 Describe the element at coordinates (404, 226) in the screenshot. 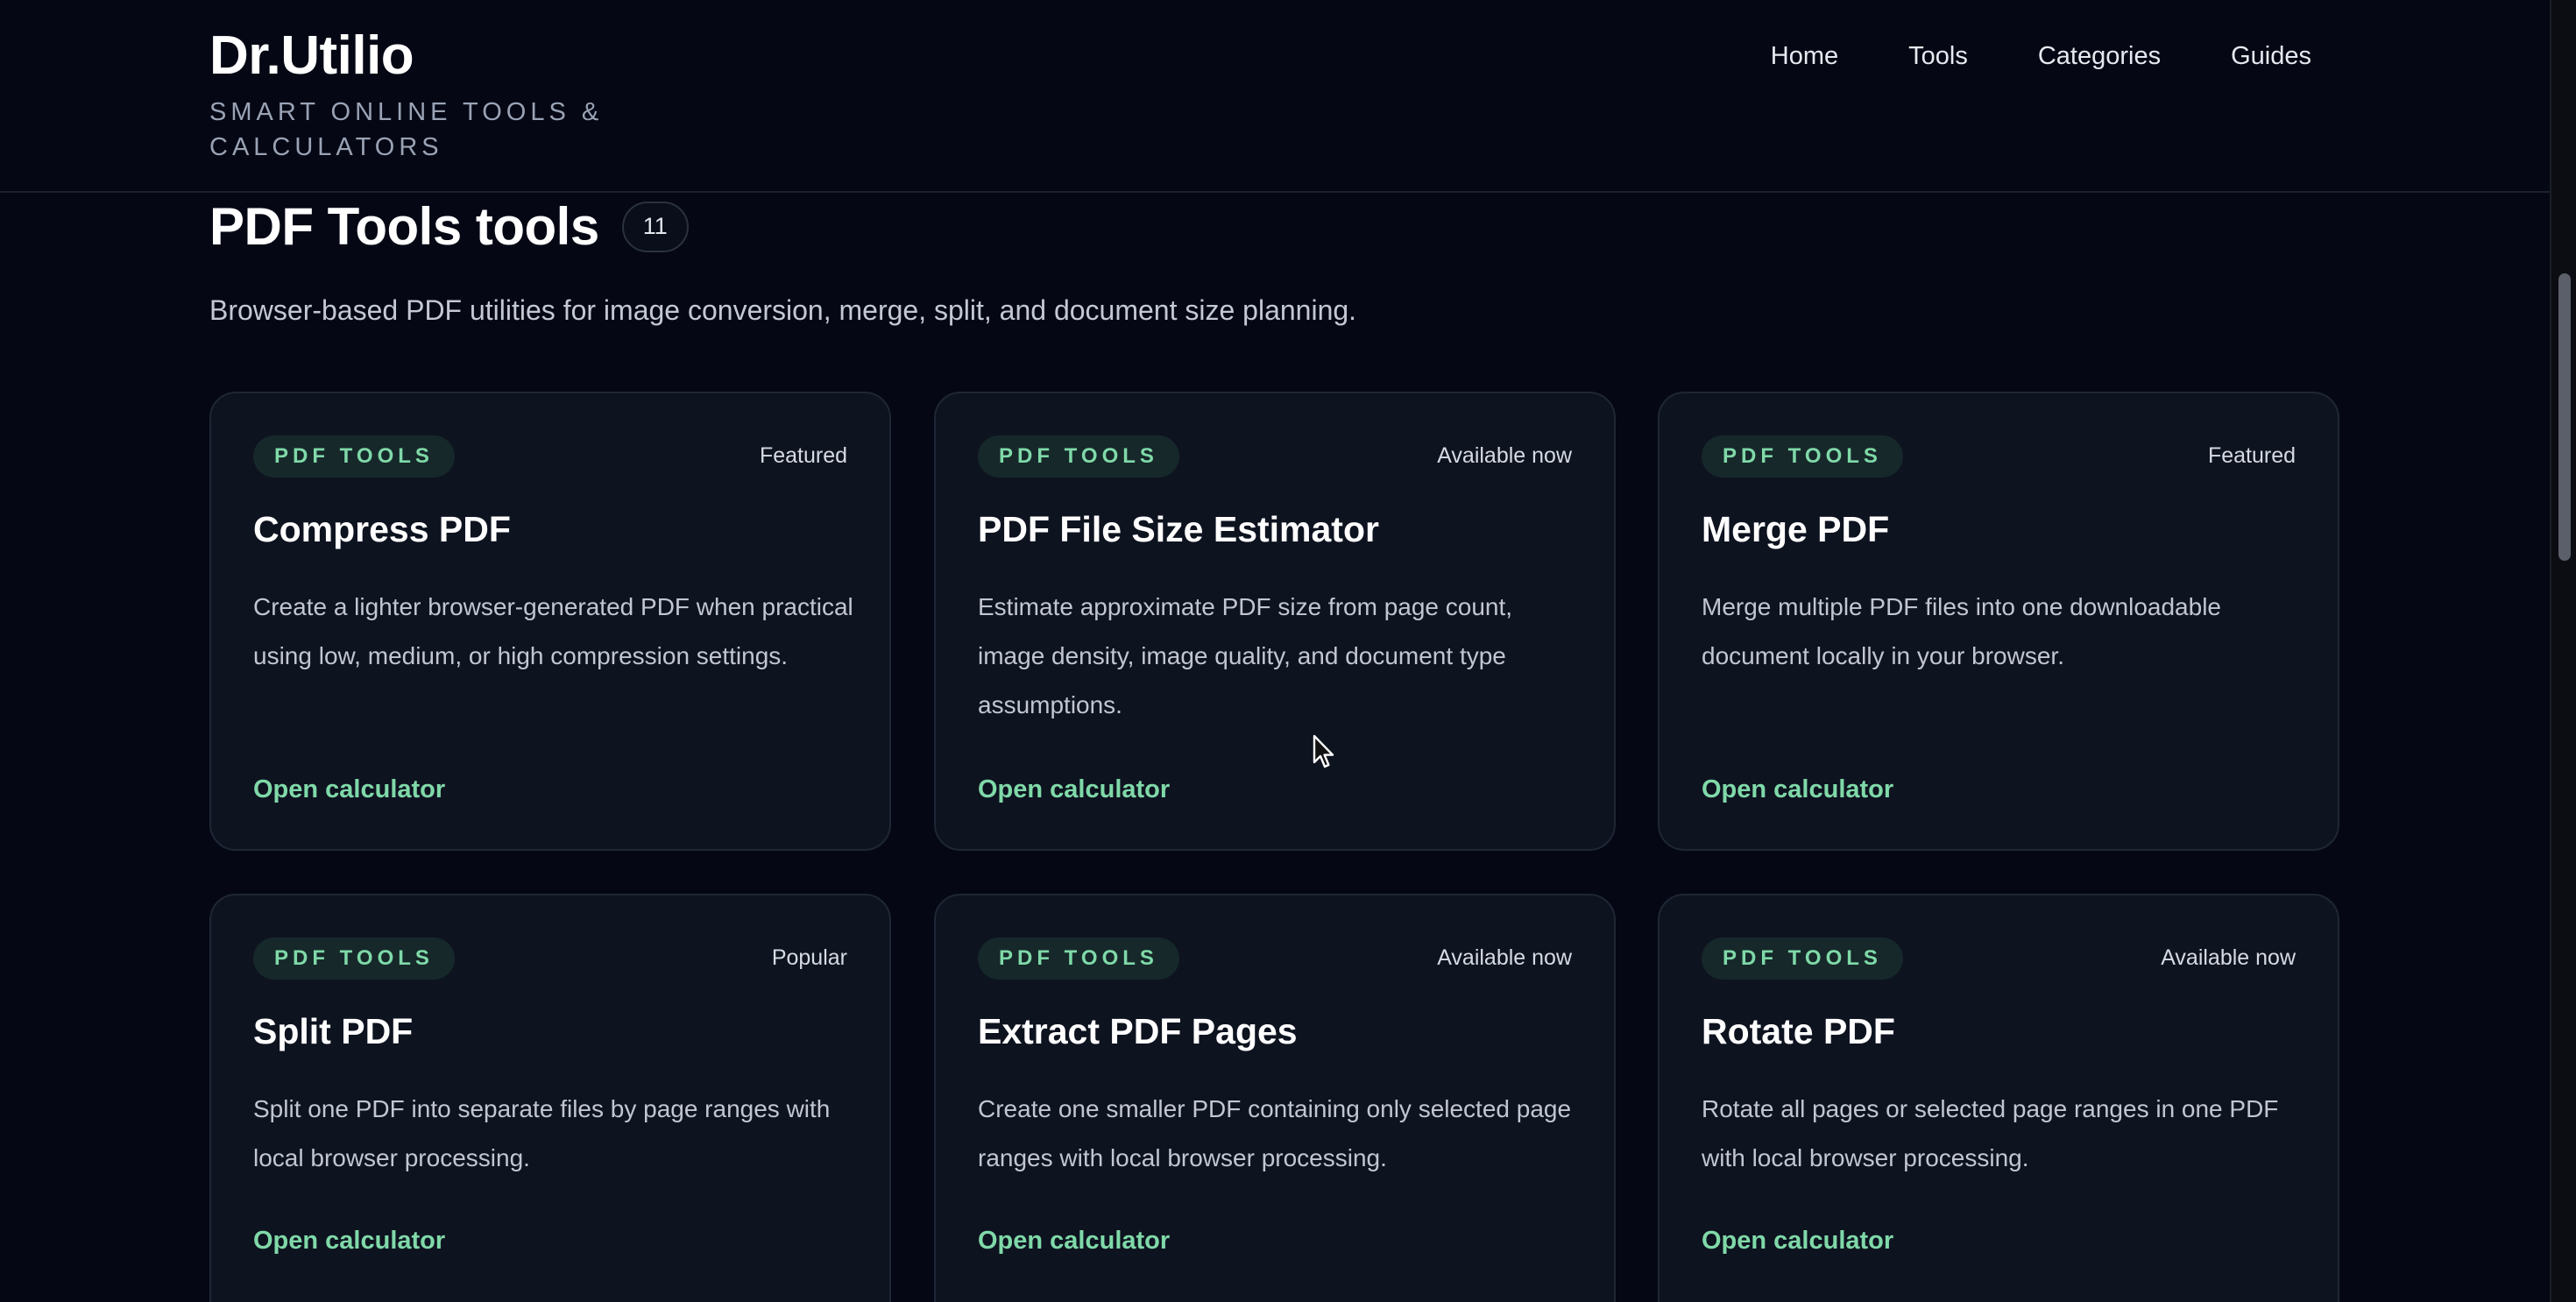

I see `page-title: PDF Tools tools` at that location.